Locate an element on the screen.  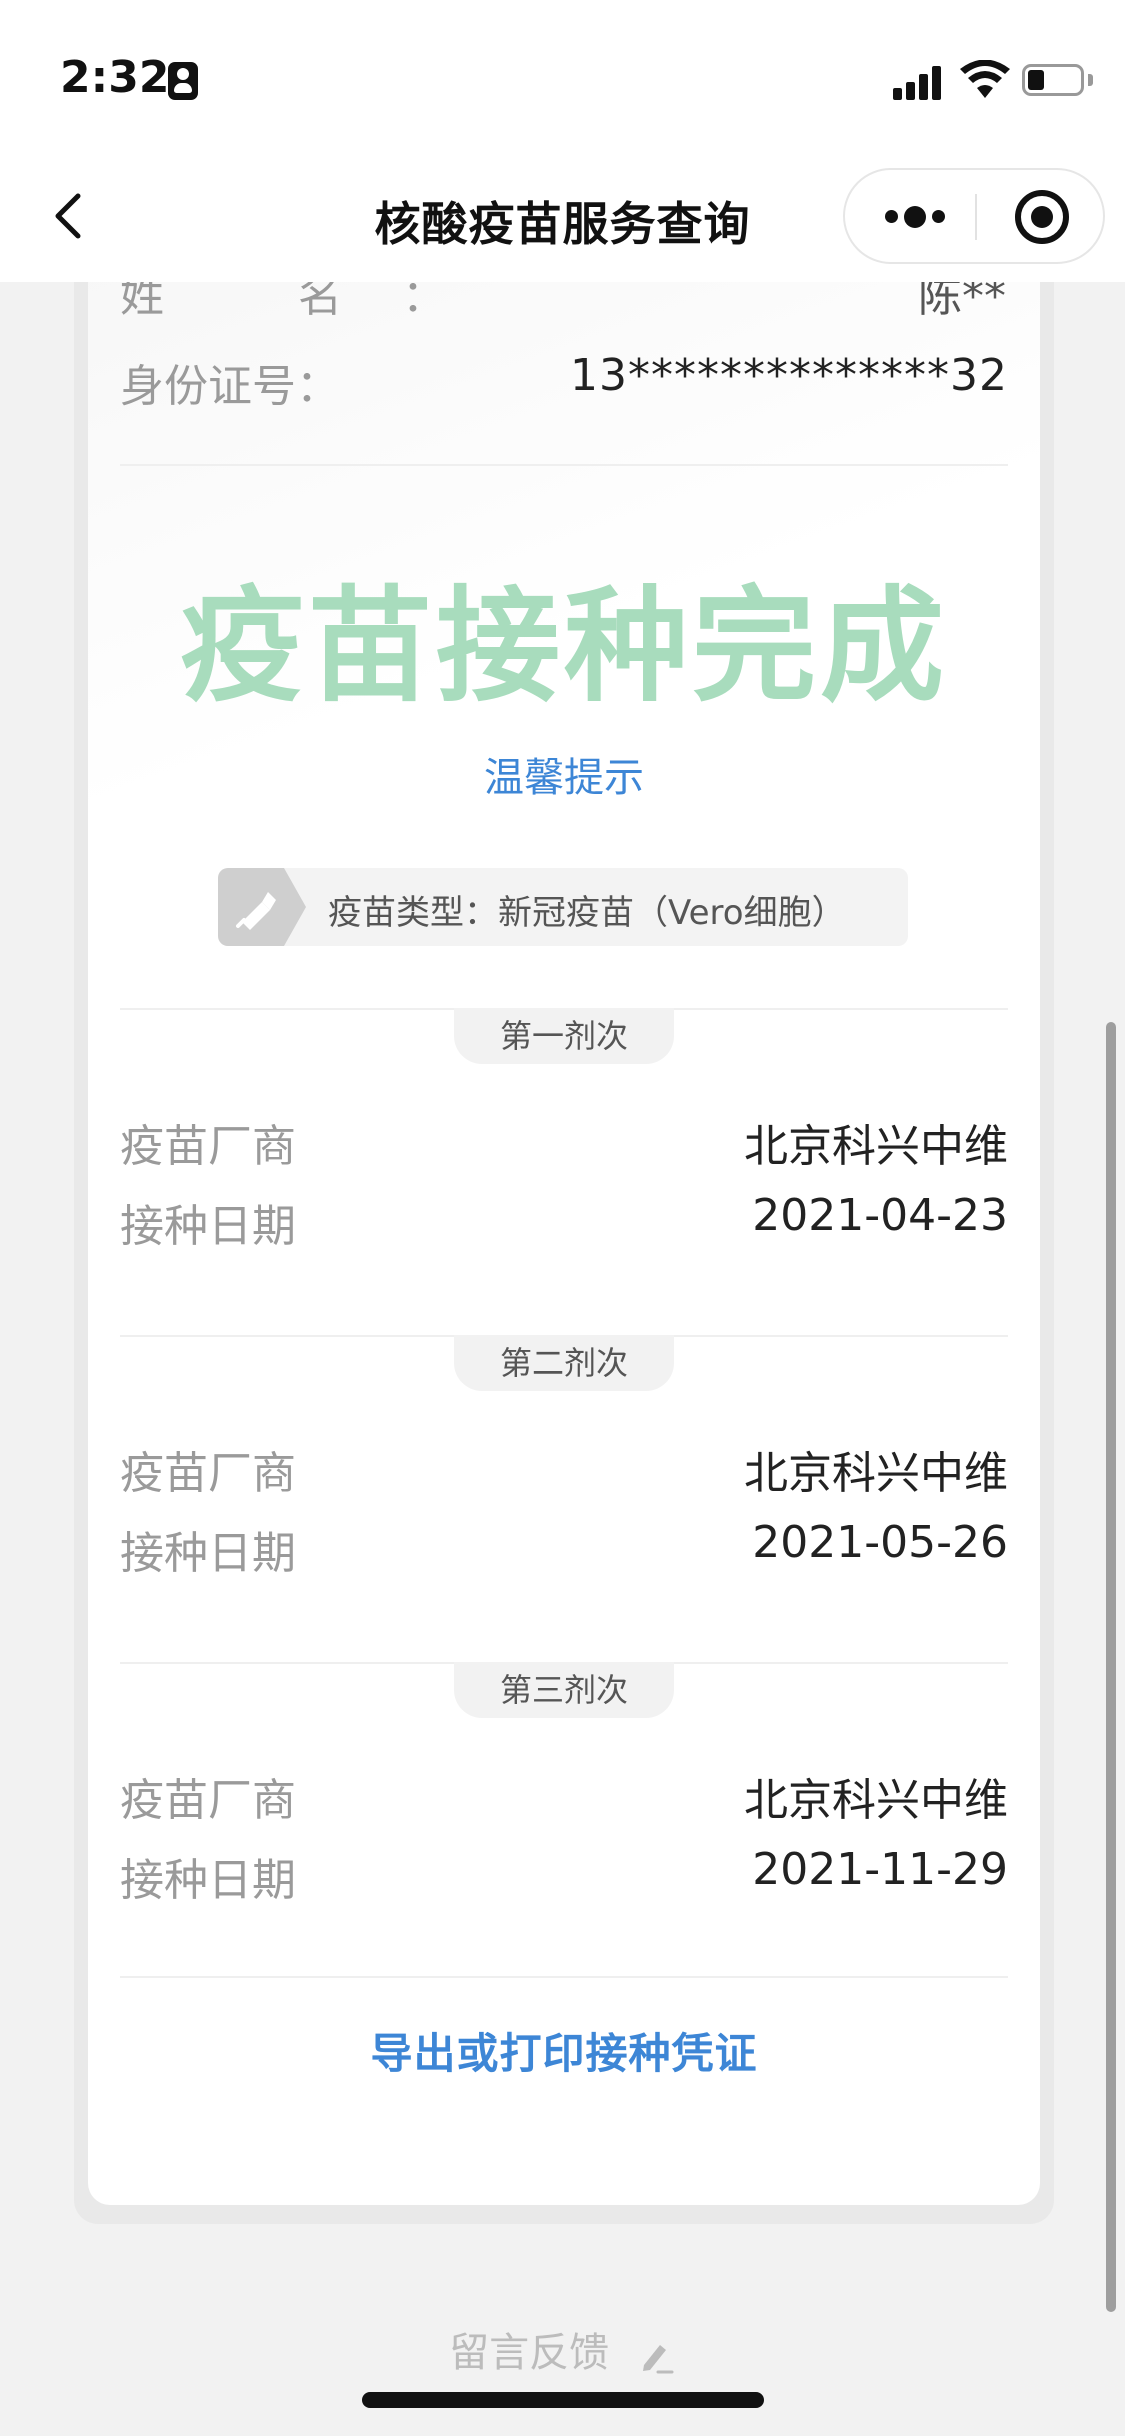
export-certificate-link: 导出或打印接种凭证 is located at coordinates (564, 2050).